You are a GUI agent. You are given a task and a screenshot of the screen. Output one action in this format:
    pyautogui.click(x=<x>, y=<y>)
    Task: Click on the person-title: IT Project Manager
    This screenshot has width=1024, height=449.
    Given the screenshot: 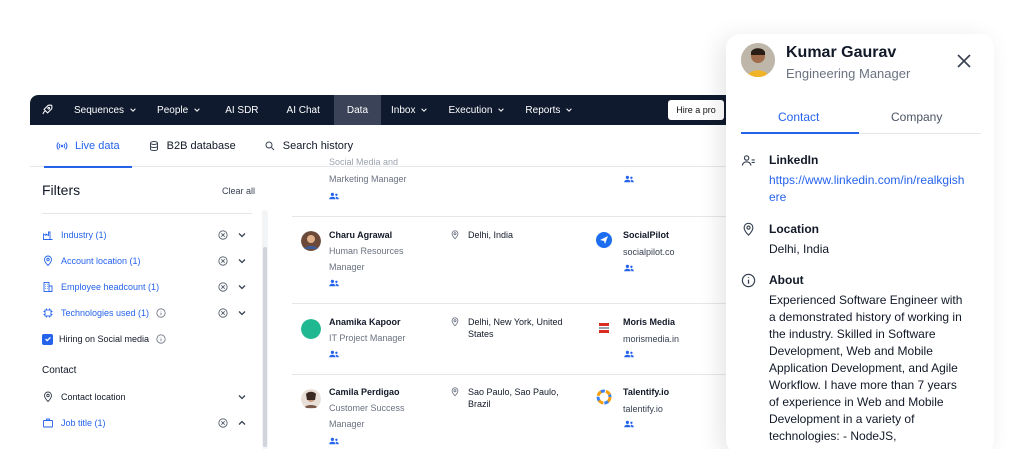 What is the action you would take?
    pyautogui.click(x=367, y=338)
    